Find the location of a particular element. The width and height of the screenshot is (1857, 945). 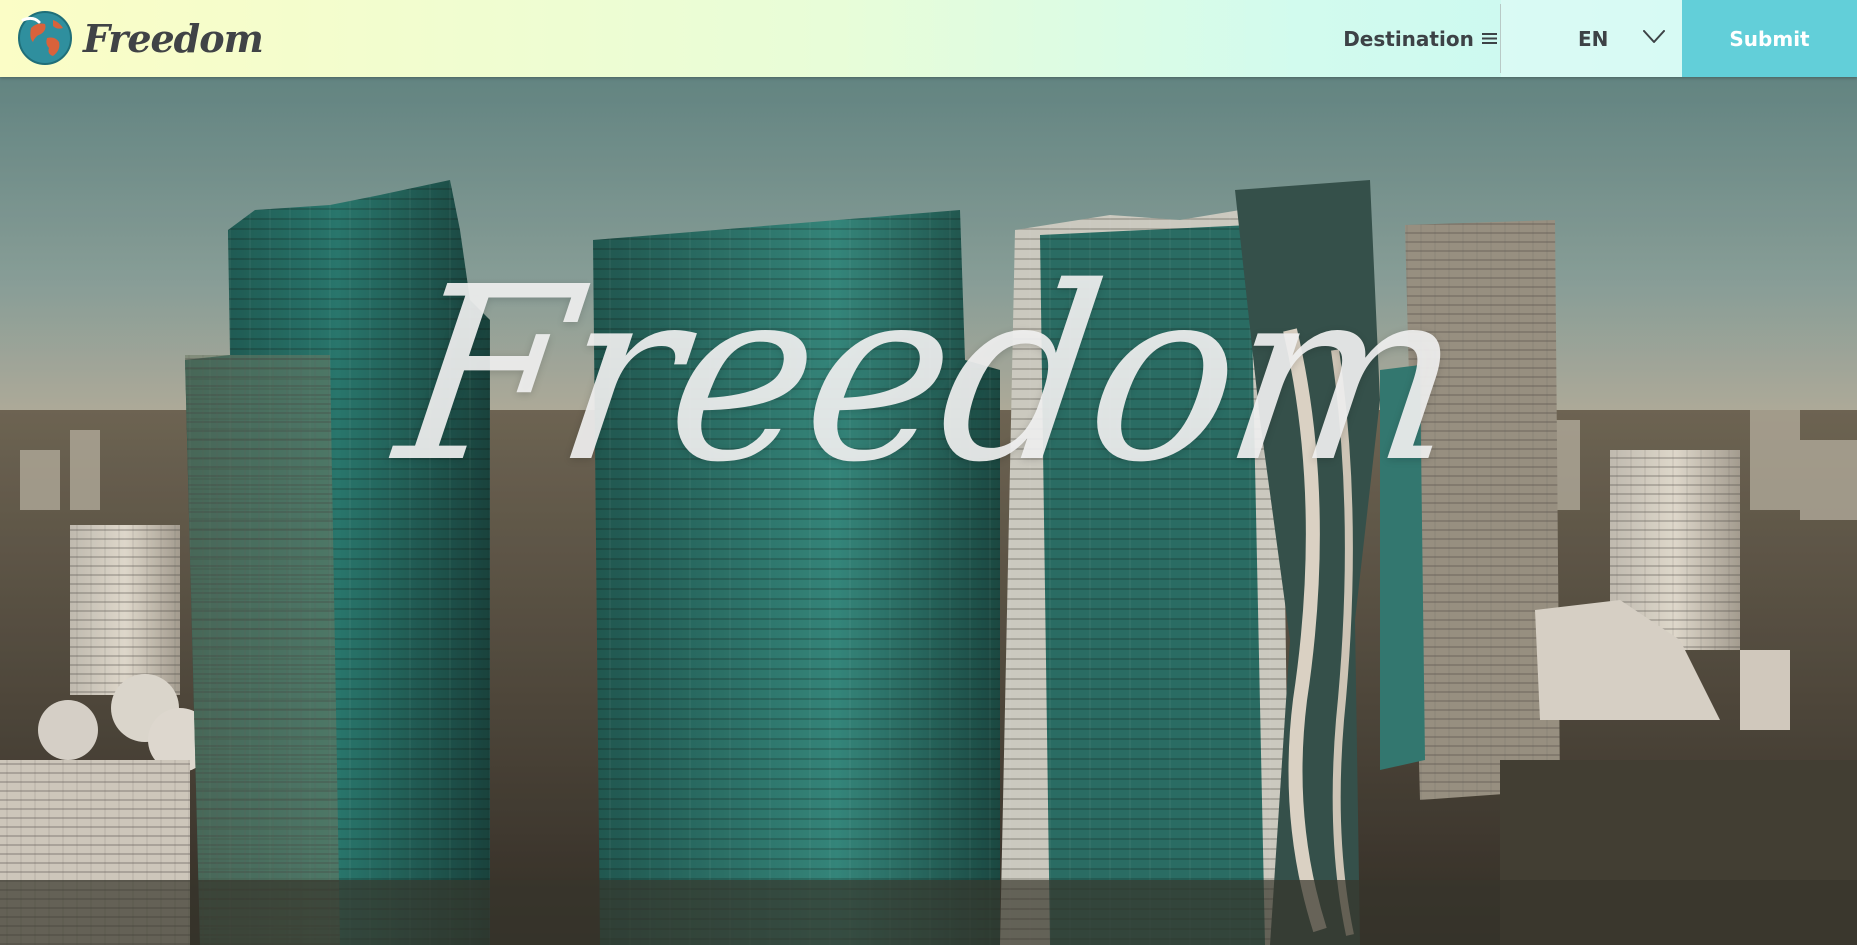

logo-text: Freedom is located at coordinates (173, 38).